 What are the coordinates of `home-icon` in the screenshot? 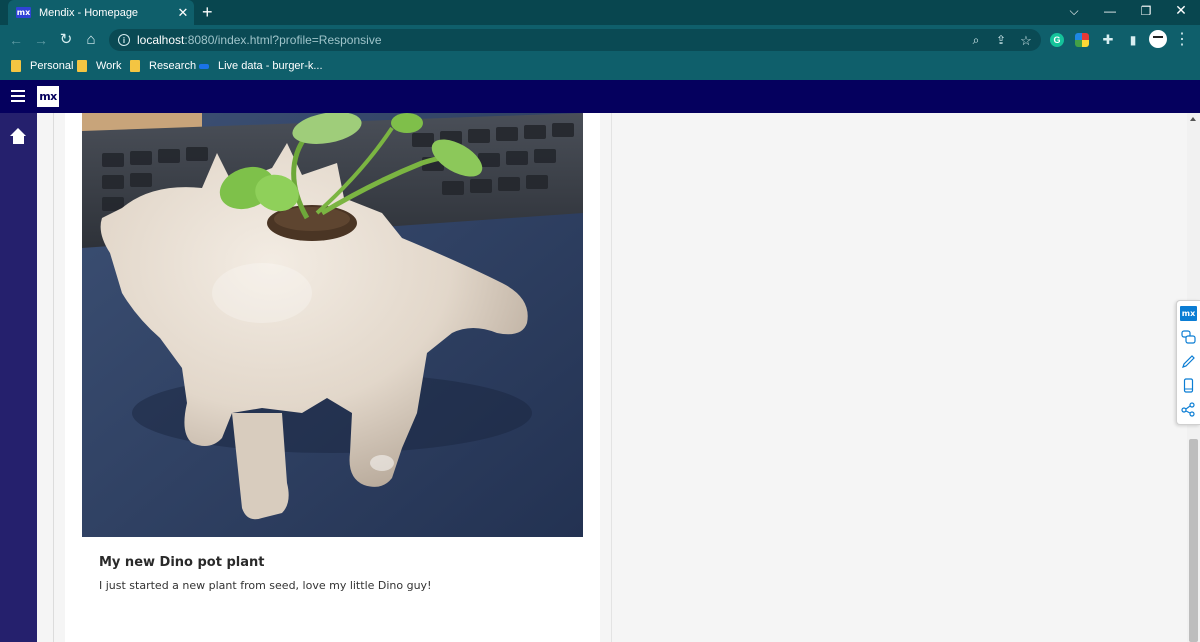 It's located at (18, 136).